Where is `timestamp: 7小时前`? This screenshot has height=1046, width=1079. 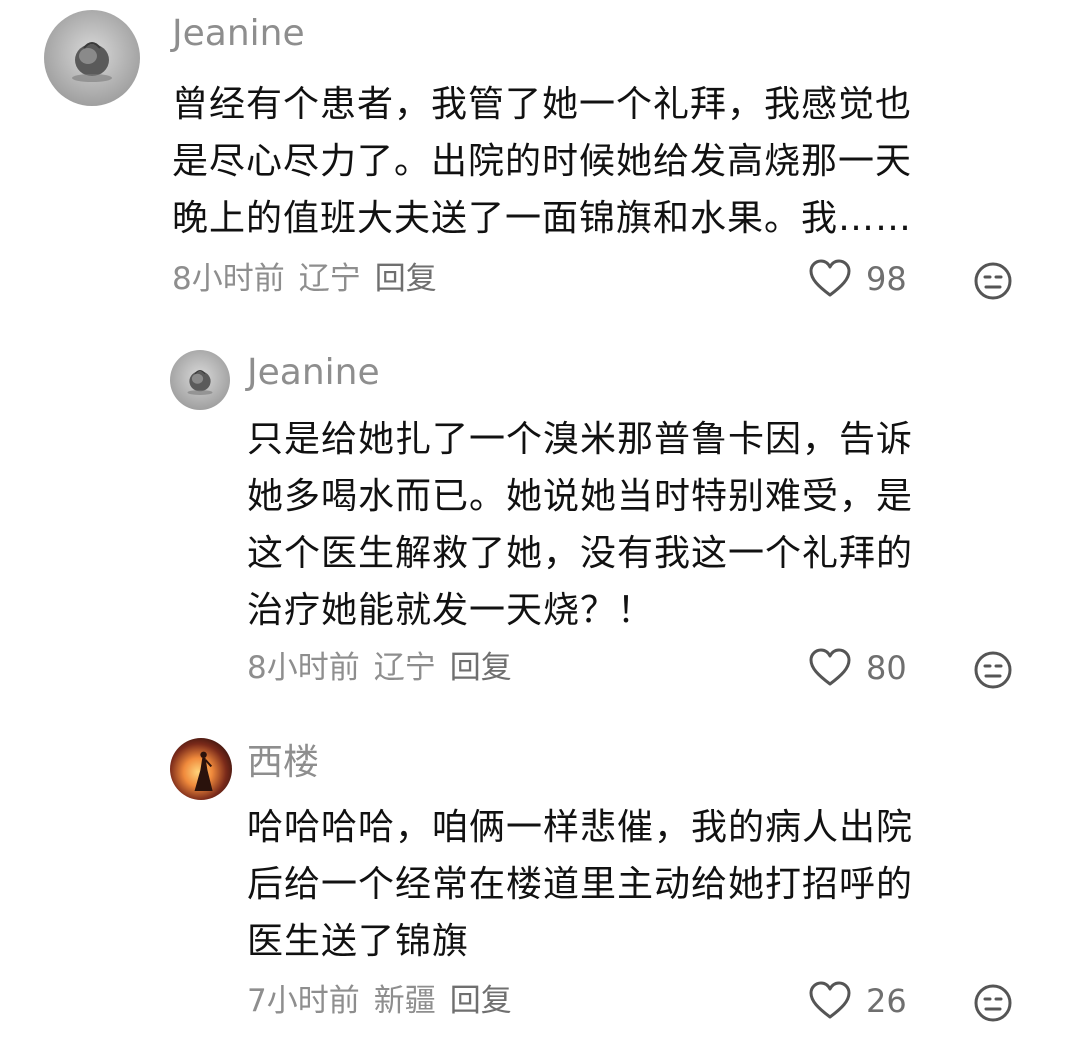 timestamp: 7小时前 is located at coordinates (303, 1001).